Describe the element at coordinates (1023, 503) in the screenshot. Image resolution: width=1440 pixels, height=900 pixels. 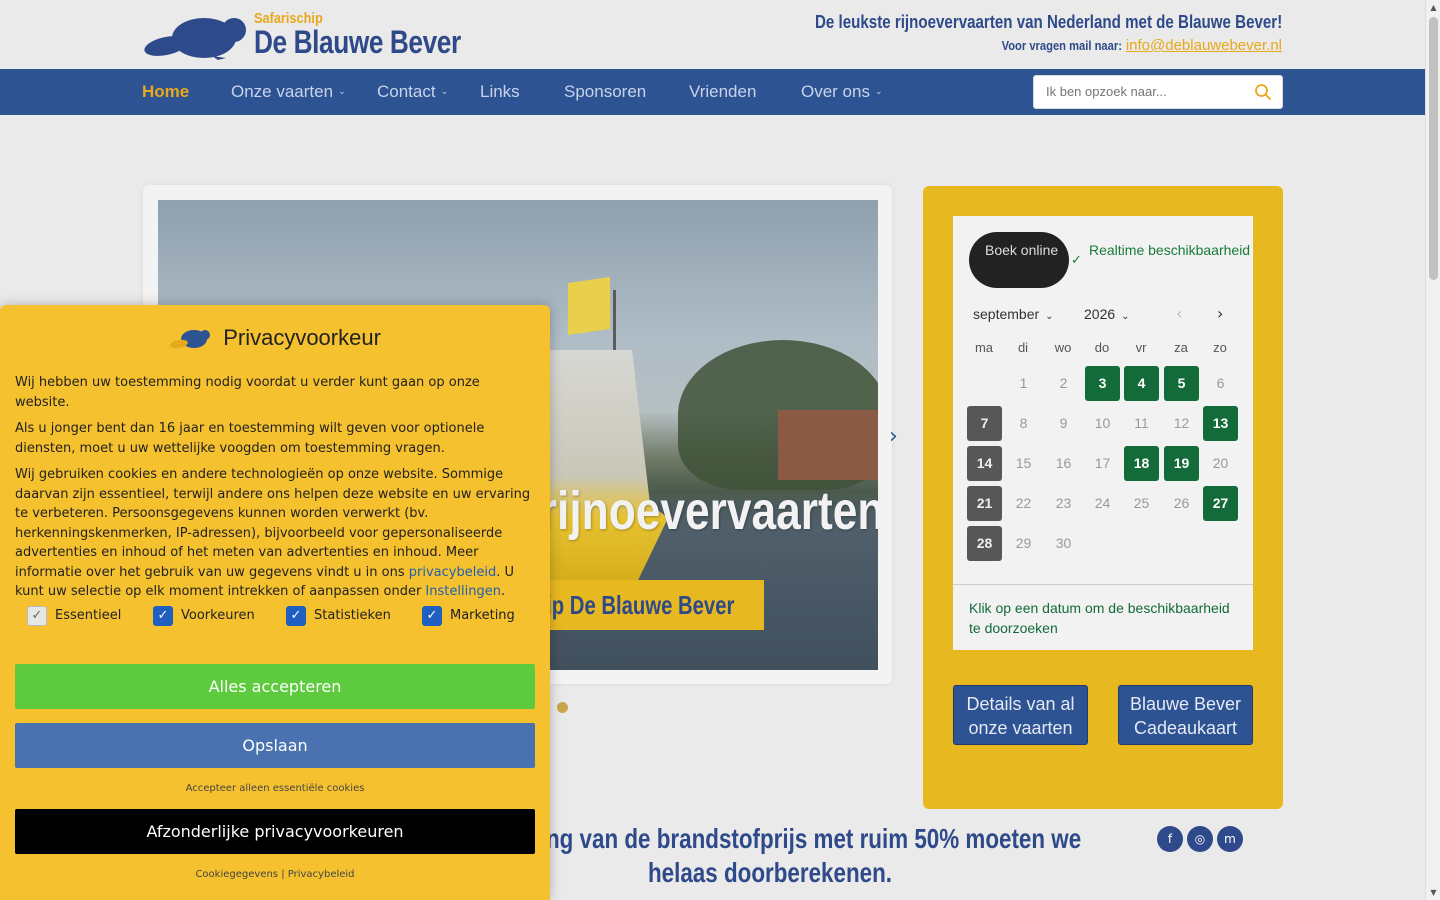
I see `calendar-day: 22` at that location.